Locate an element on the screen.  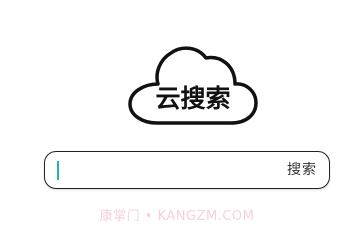
search-bar: 搜索 is located at coordinates (187, 170).